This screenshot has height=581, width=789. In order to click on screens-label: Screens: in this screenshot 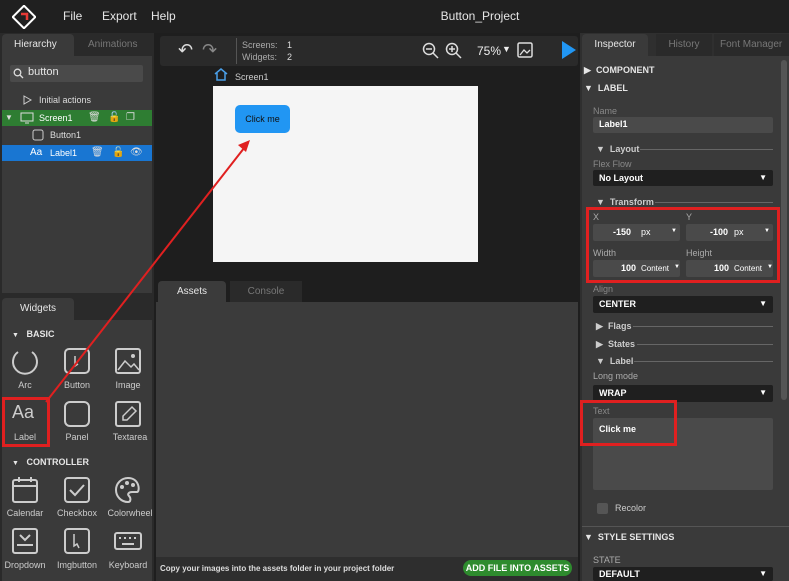, I will do `click(260, 45)`.